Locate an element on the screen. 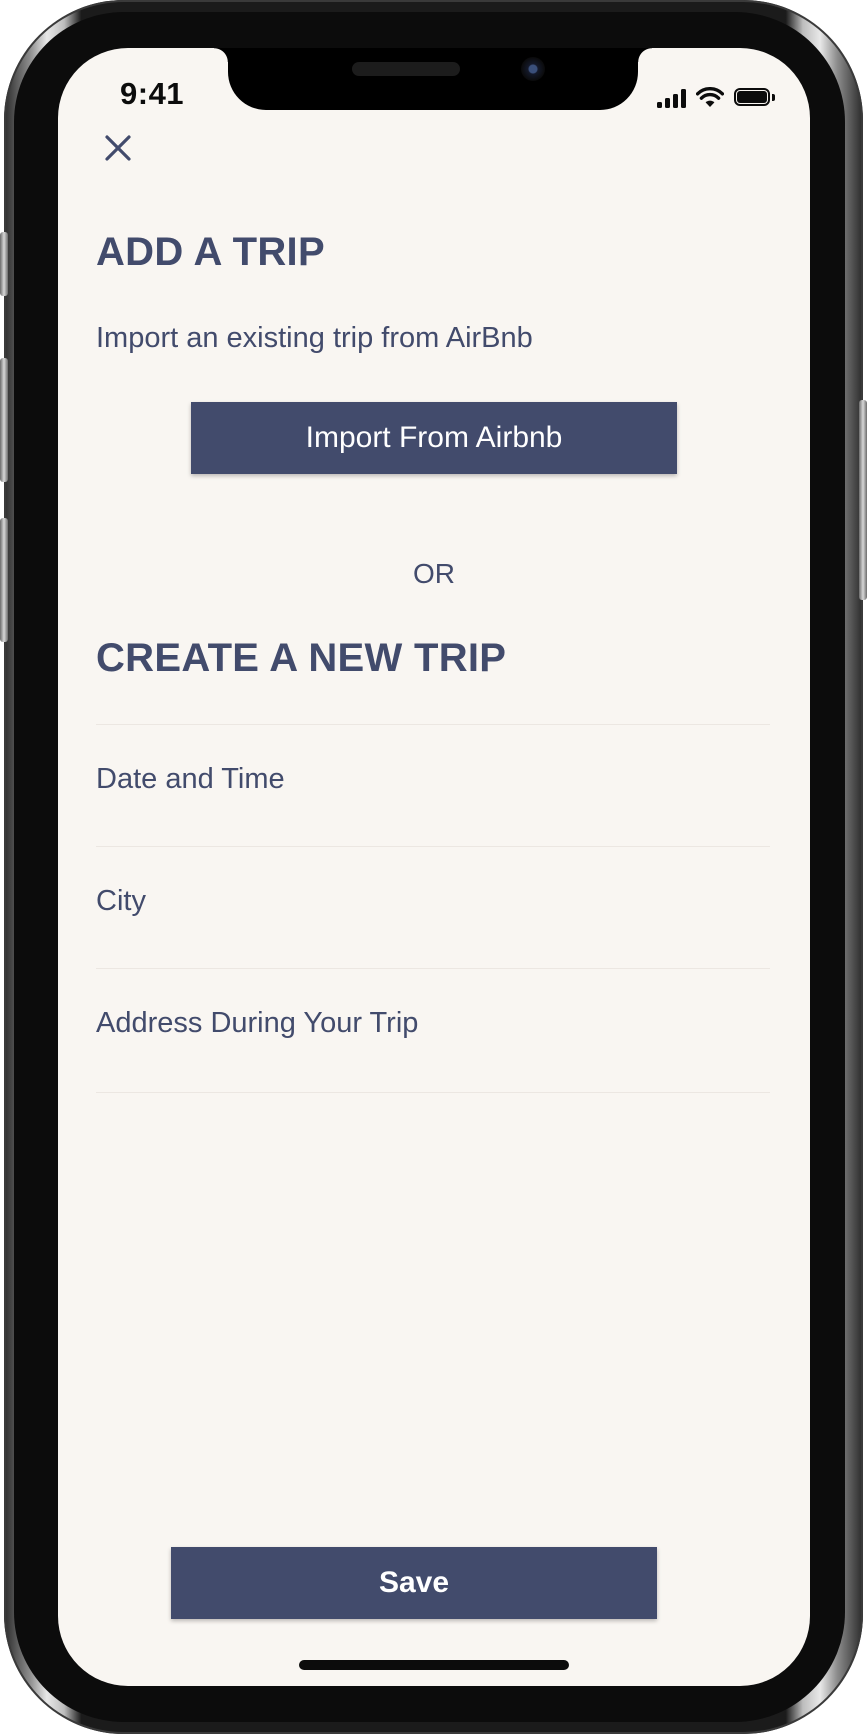 The height and width of the screenshot is (1734, 867). address-label: Address During Your Trip is located at coordinates (257, 1023).